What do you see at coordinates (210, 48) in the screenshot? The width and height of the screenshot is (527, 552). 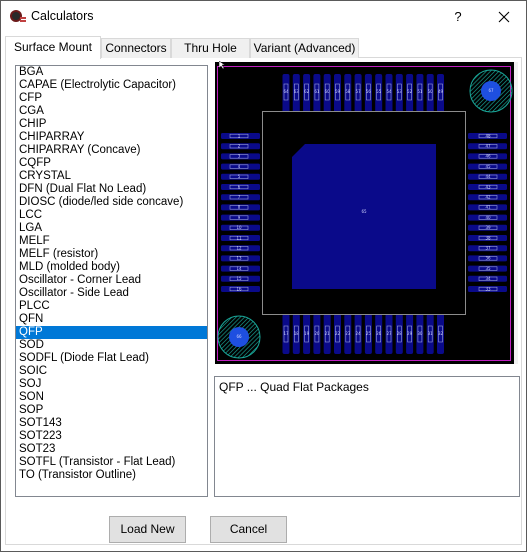 I see `tab-thru-hole: Thru Hole` at bounding box center [210, 48].